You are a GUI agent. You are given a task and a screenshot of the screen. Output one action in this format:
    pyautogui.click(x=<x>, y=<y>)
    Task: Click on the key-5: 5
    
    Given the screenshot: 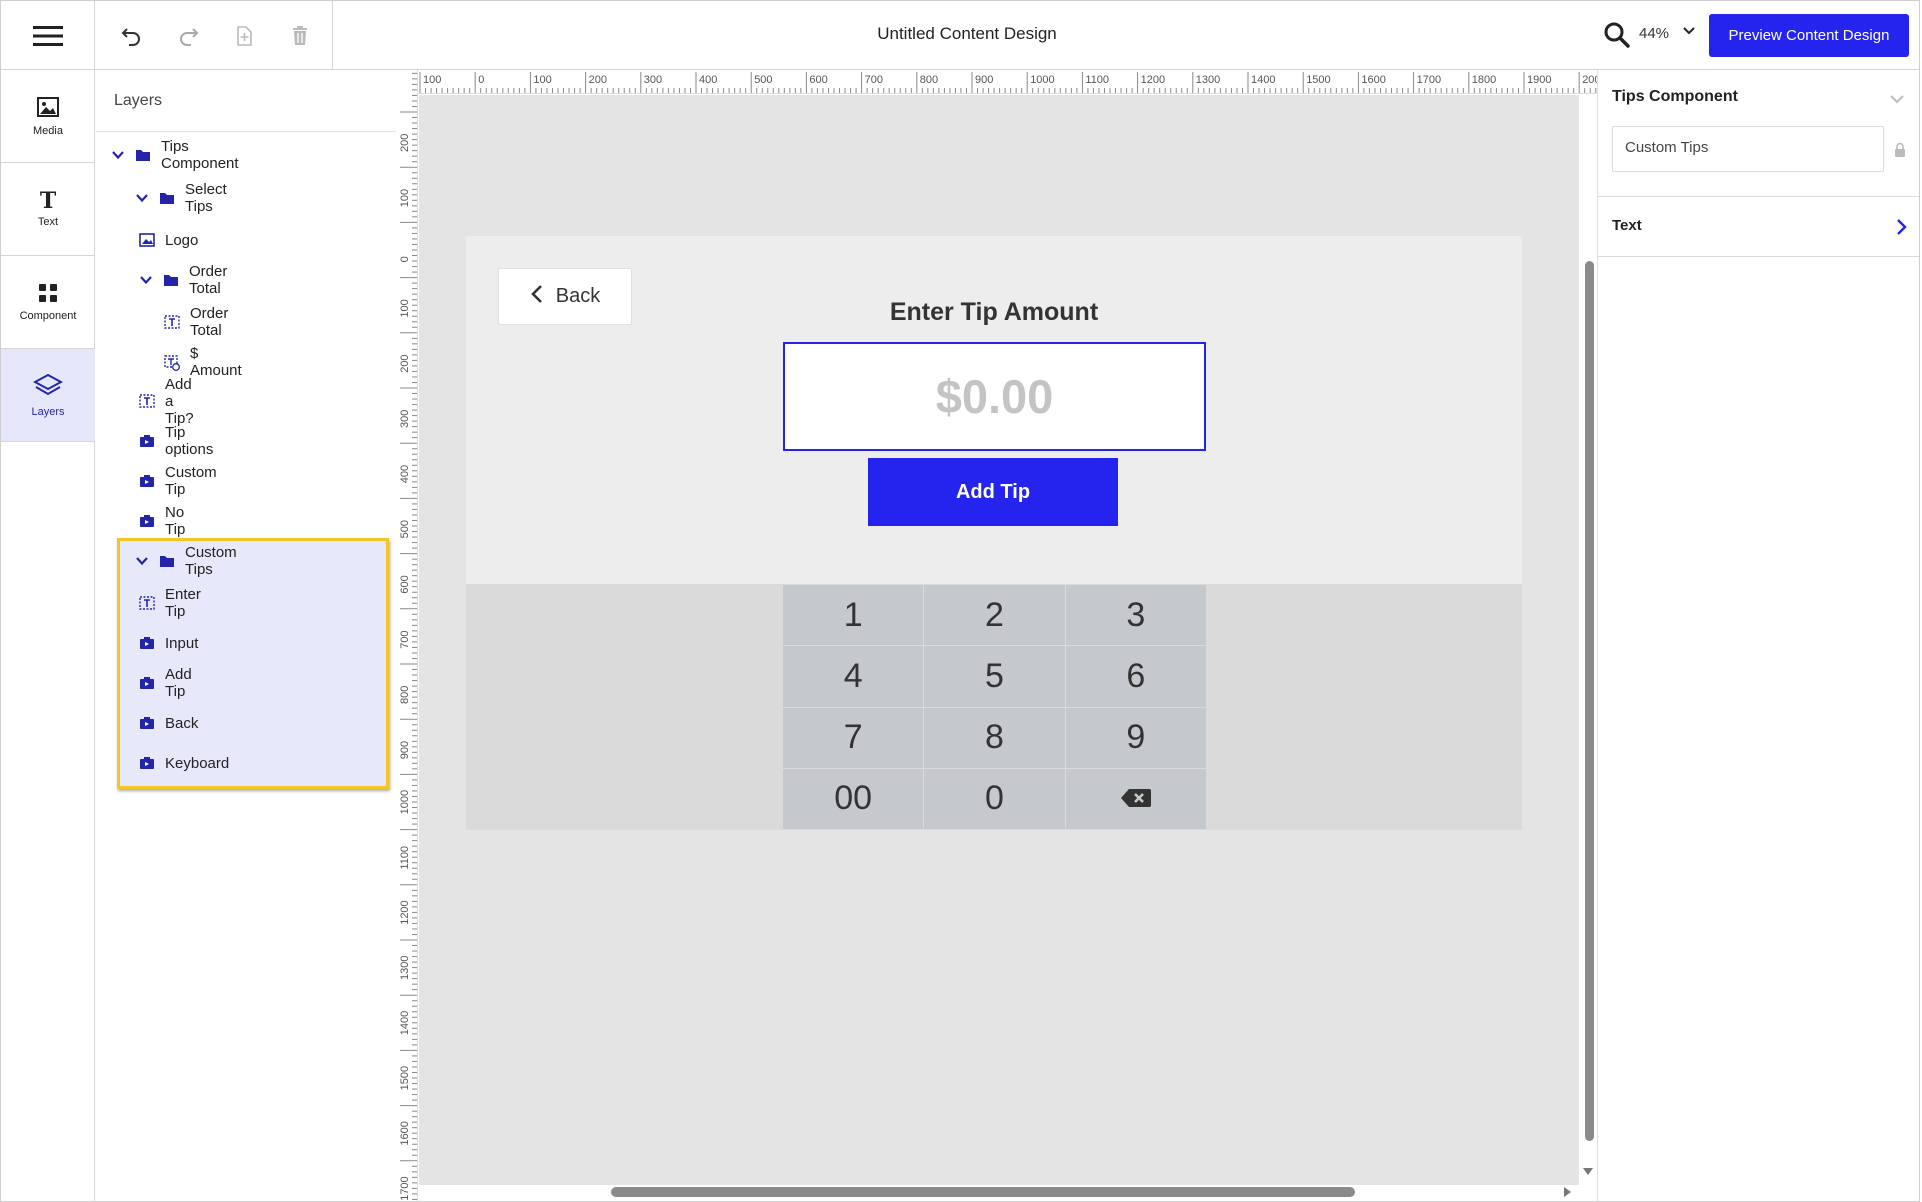 What is the action you would take?
    pyautogui.click(x=994, y=676)
    